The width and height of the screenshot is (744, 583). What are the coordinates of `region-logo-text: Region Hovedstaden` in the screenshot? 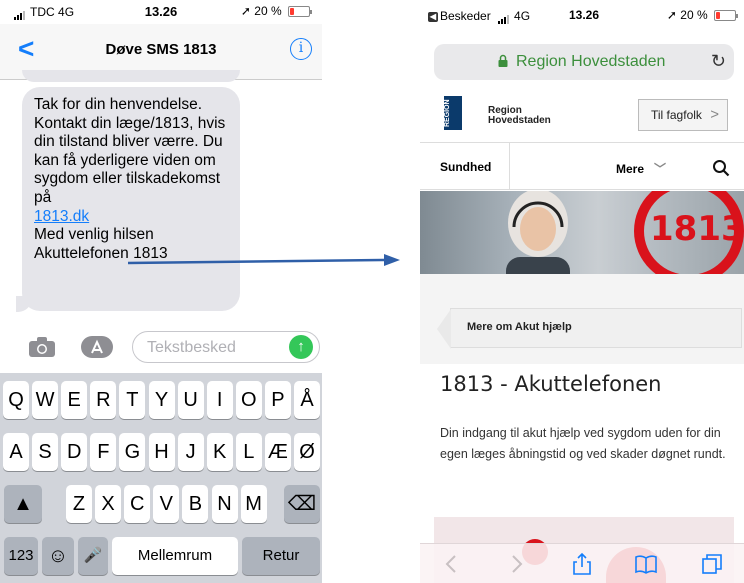 It's located at (519, 116).